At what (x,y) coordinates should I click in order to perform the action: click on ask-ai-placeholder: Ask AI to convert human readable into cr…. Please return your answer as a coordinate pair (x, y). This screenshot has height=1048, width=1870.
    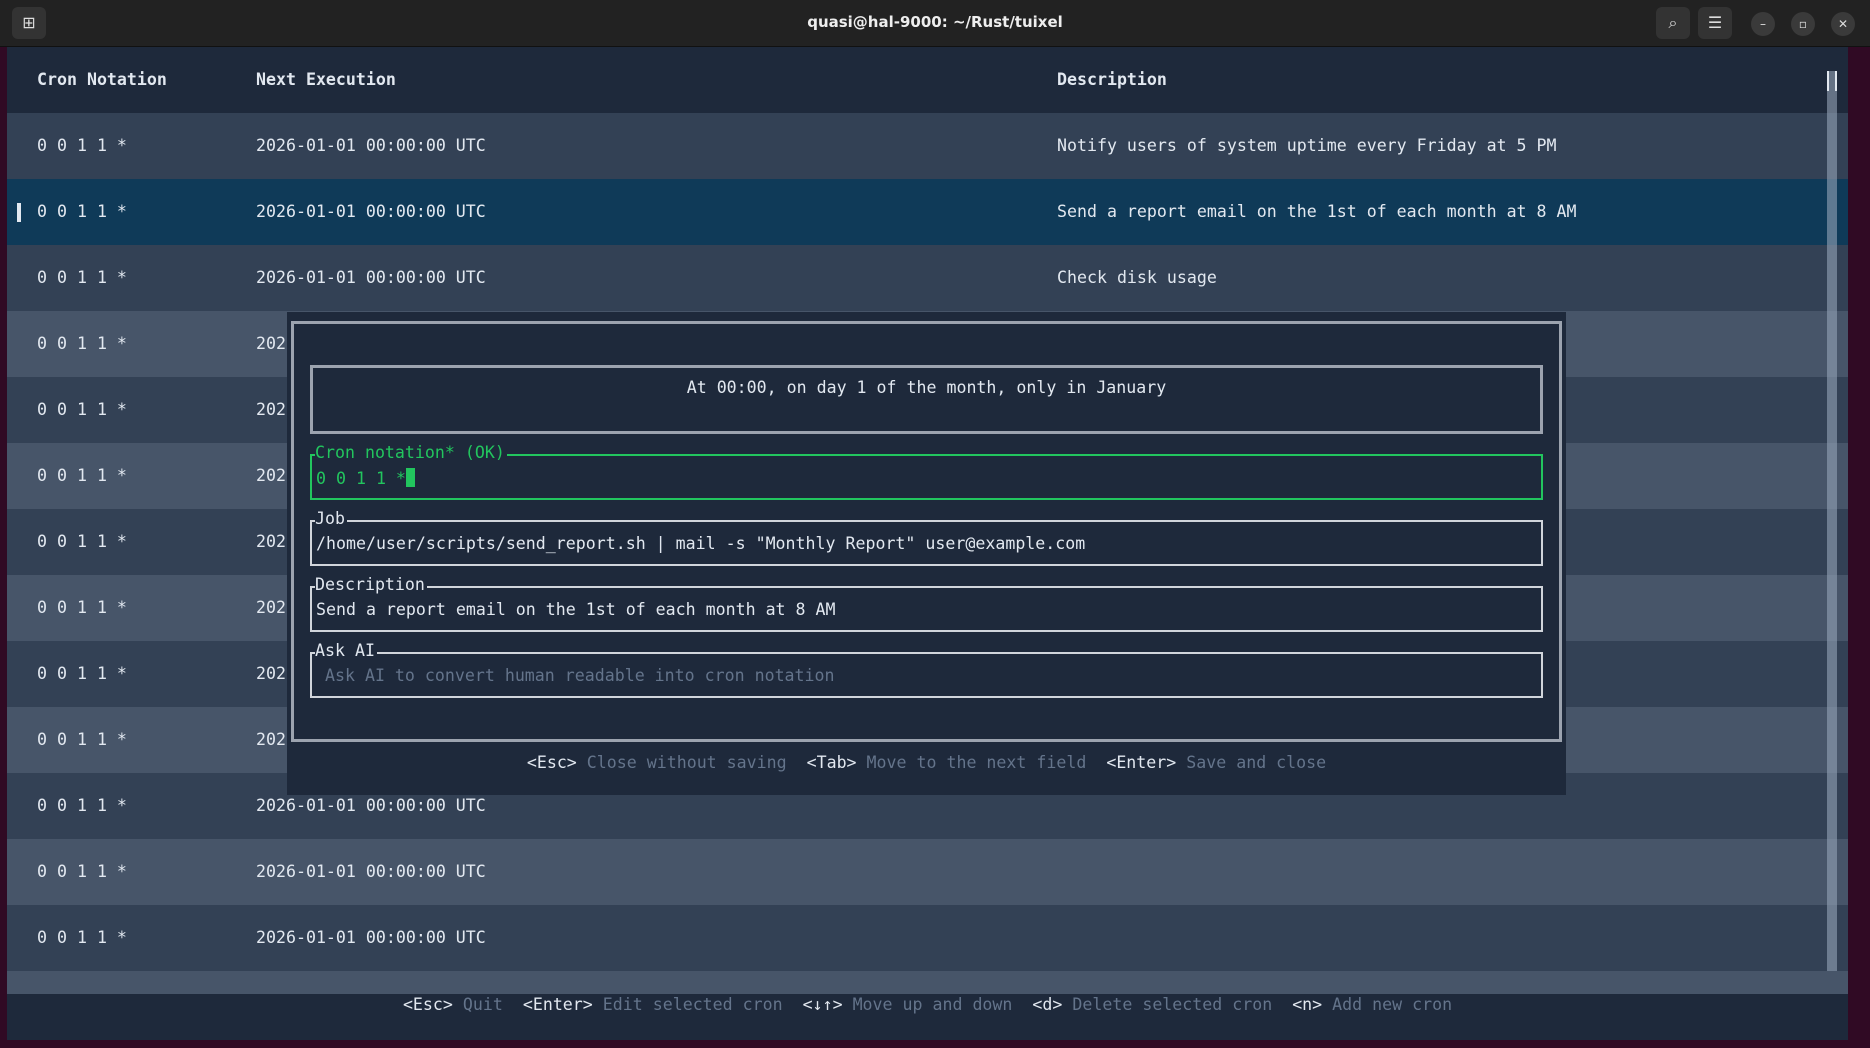
    Looking at the image, I should click on (580, 675).